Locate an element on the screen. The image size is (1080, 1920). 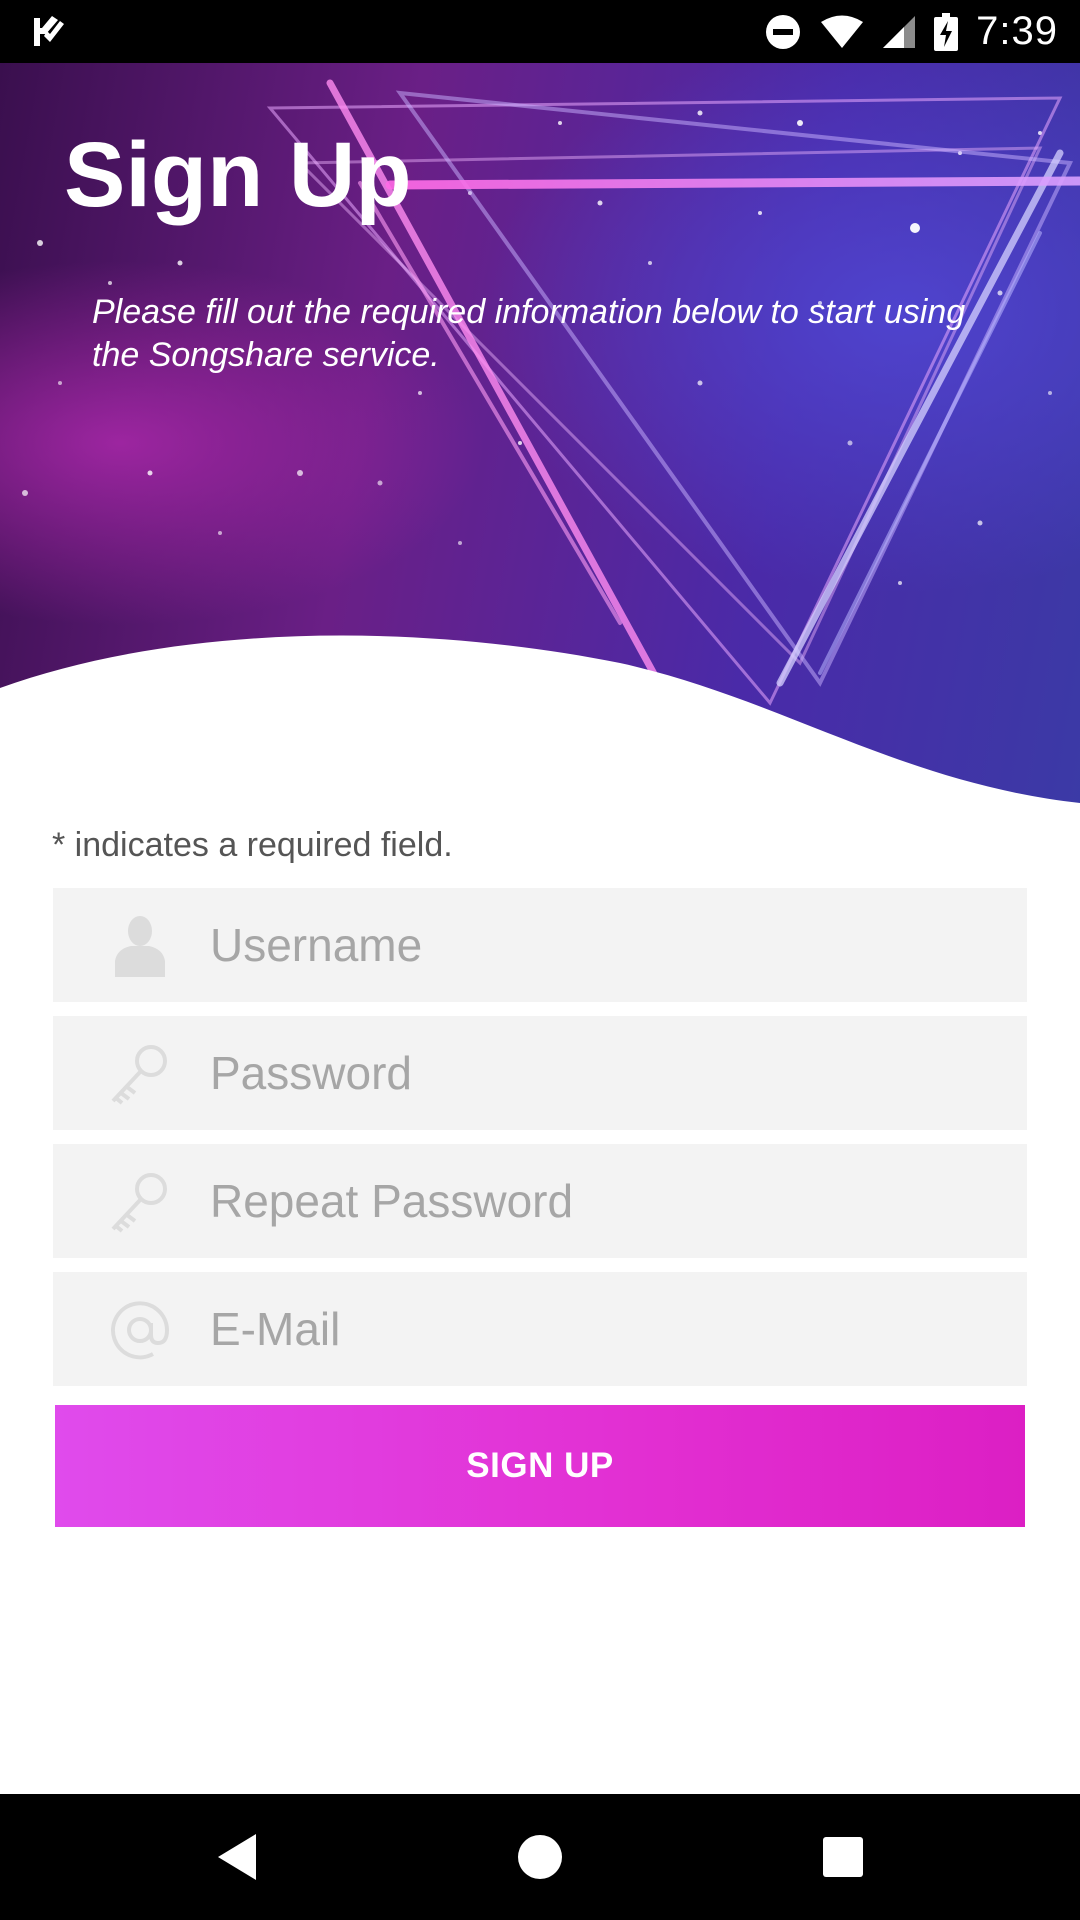
page-title: Sign Up is located at coordinates (238, 175).